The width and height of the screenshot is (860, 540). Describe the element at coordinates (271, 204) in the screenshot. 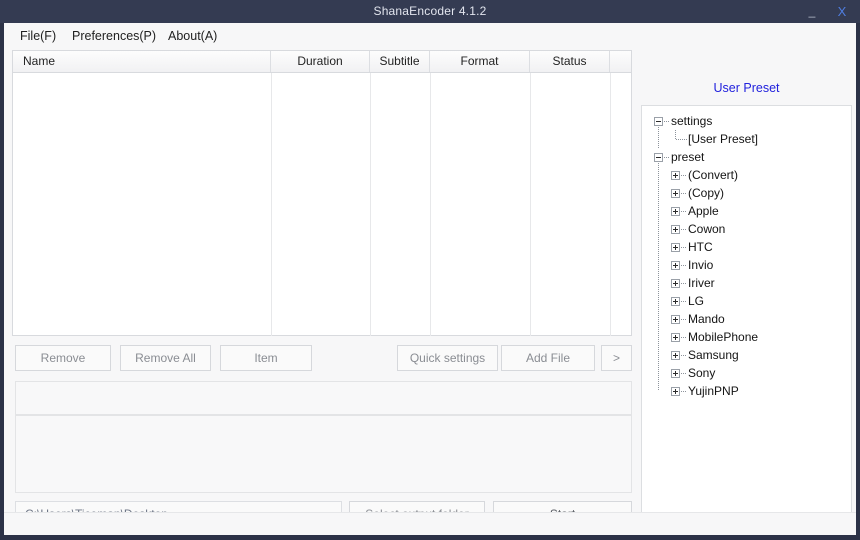

I see `column-divider-name` at that location.